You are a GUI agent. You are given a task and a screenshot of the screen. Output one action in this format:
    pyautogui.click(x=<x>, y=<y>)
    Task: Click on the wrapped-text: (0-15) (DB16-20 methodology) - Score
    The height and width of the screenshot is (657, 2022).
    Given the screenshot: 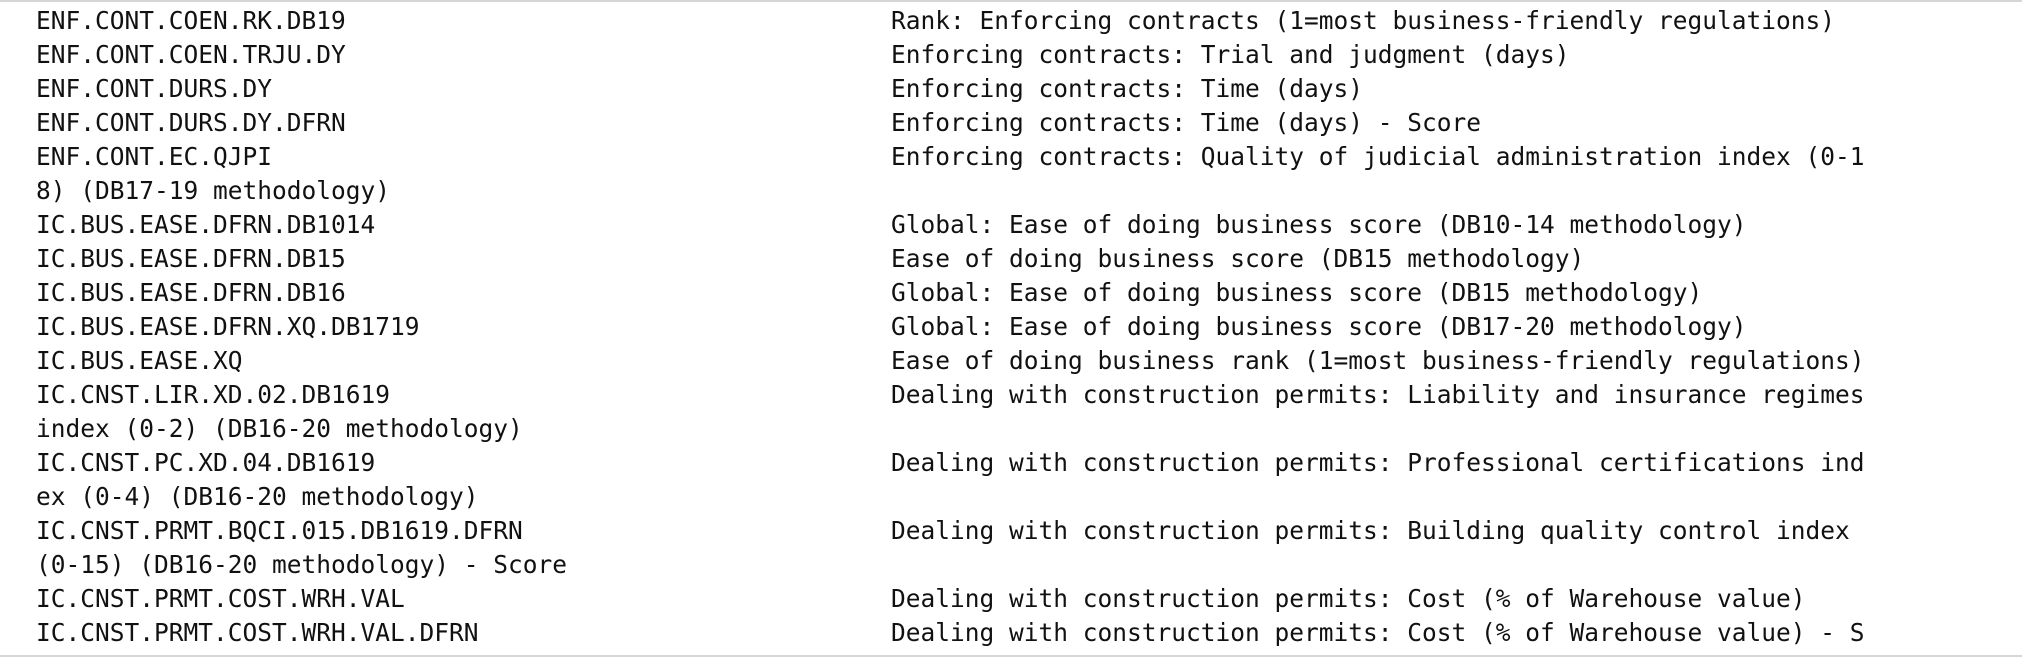 What is the action you would take?
    pyautogui.click(x=302, y=564)
    